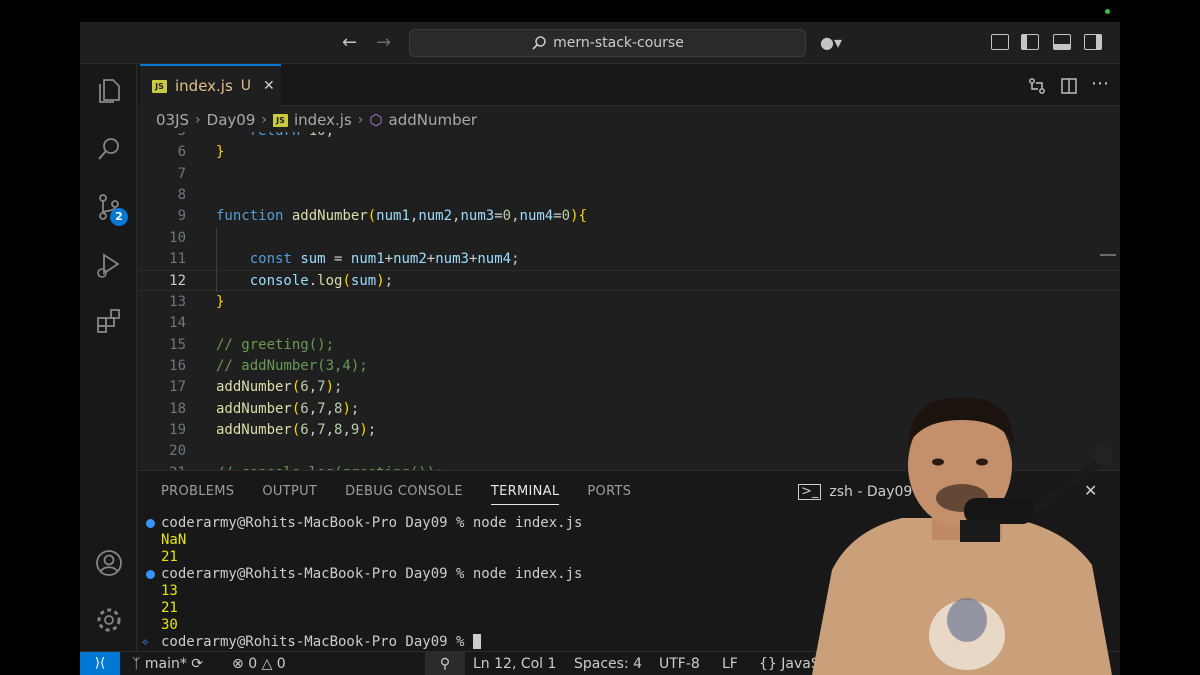  What do you see at coordinates (1030, 42) in the screenshot?
I see `toggle-primary-sidebar-icon` at bounding box center [1030, 42].